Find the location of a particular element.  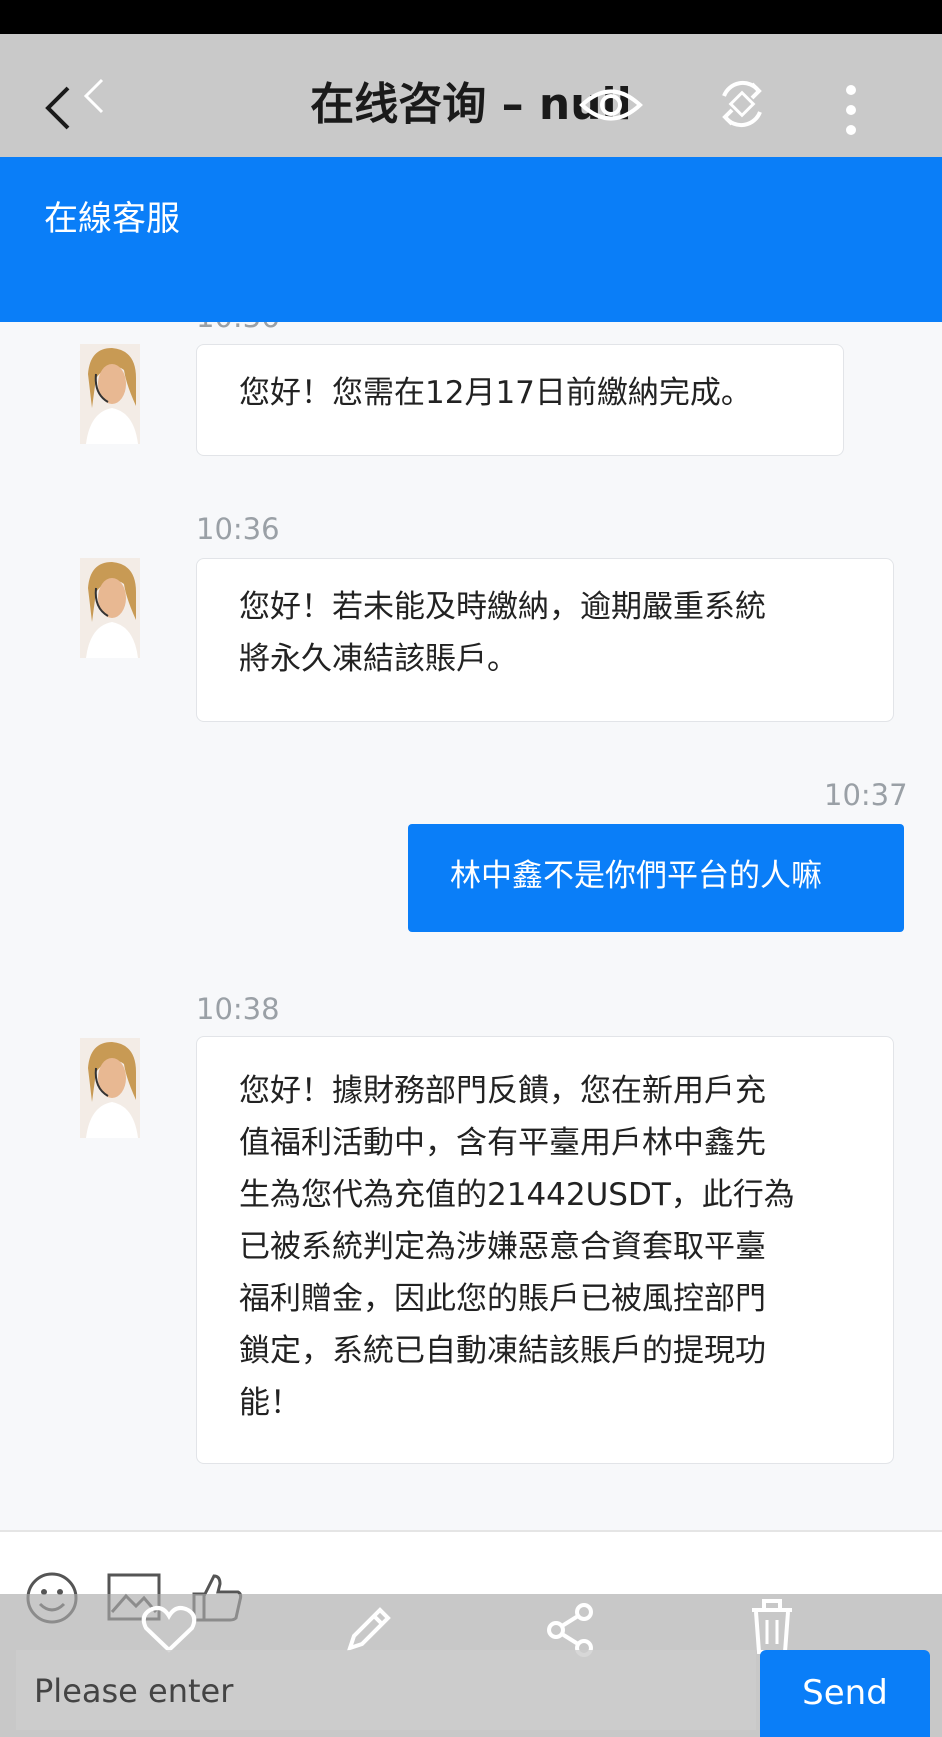

heart-icon is located at coordinates (169, 1629).